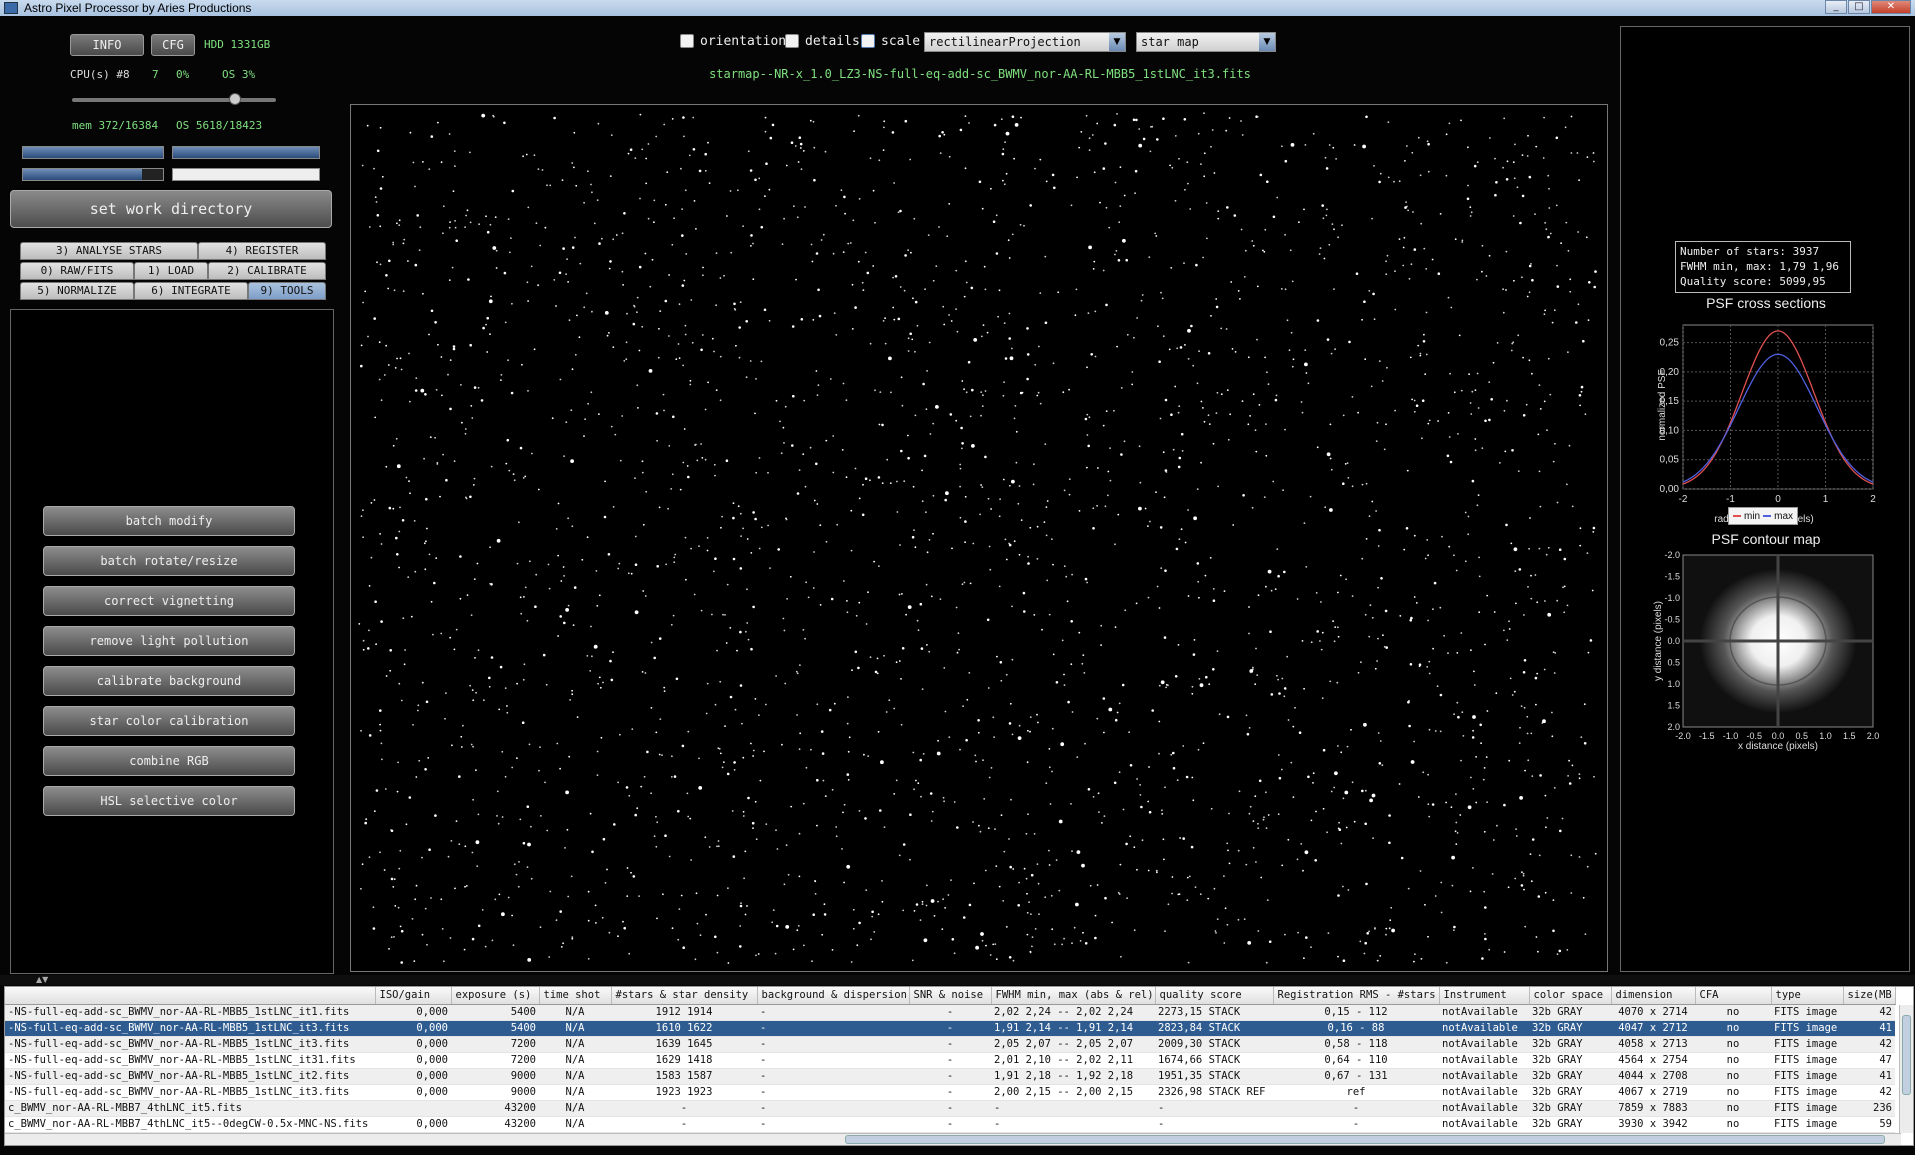 Image resolution: width=1915 pixels, height=1155 pixels. I want to click on contour-x-tick: -2.0, so click(1683, 736).